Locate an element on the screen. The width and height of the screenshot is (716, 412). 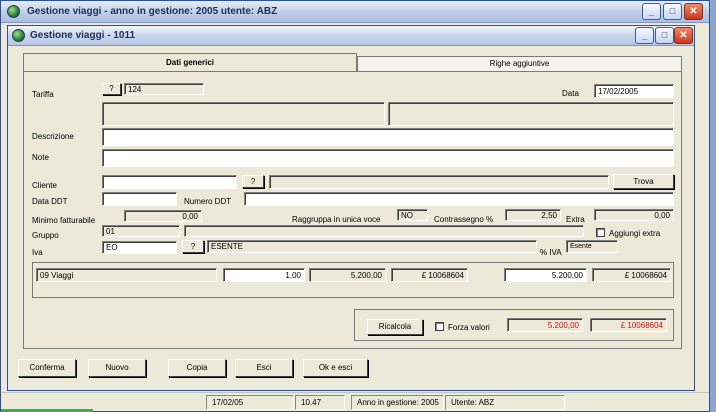
data-label: Data is located at coordinates (570, 93).